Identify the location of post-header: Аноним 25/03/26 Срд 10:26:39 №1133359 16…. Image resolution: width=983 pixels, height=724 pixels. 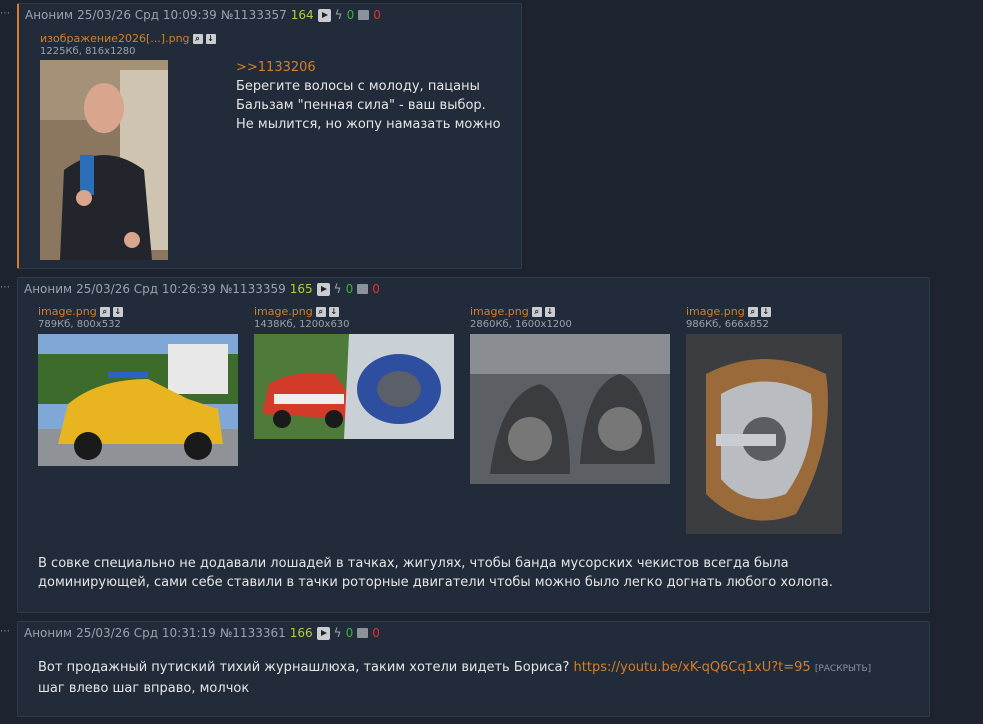
(202, 289).